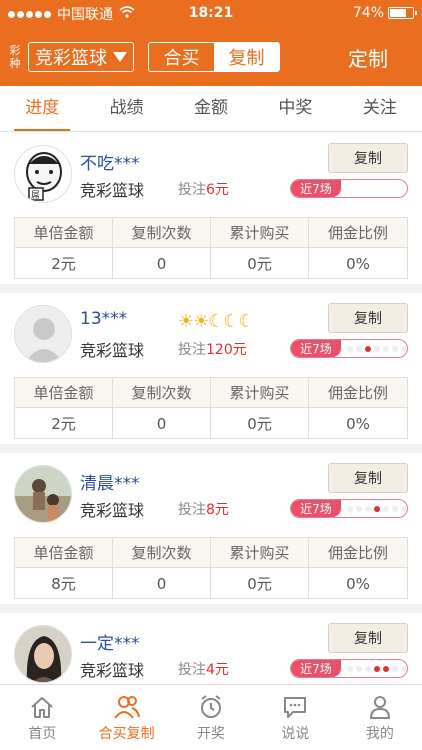 This screenshot has width=422, height=750. Describe the element at coordinates (380, 108) in the screenshot. I see `tab-follow: 关注` at that location.